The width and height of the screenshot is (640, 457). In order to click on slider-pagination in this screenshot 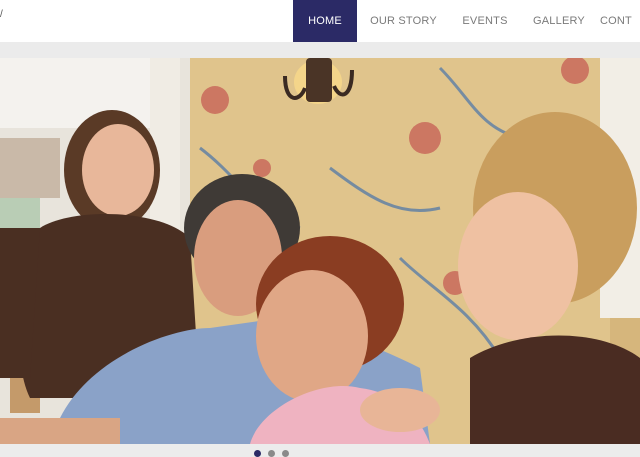, I will do `click(320, 450)`.